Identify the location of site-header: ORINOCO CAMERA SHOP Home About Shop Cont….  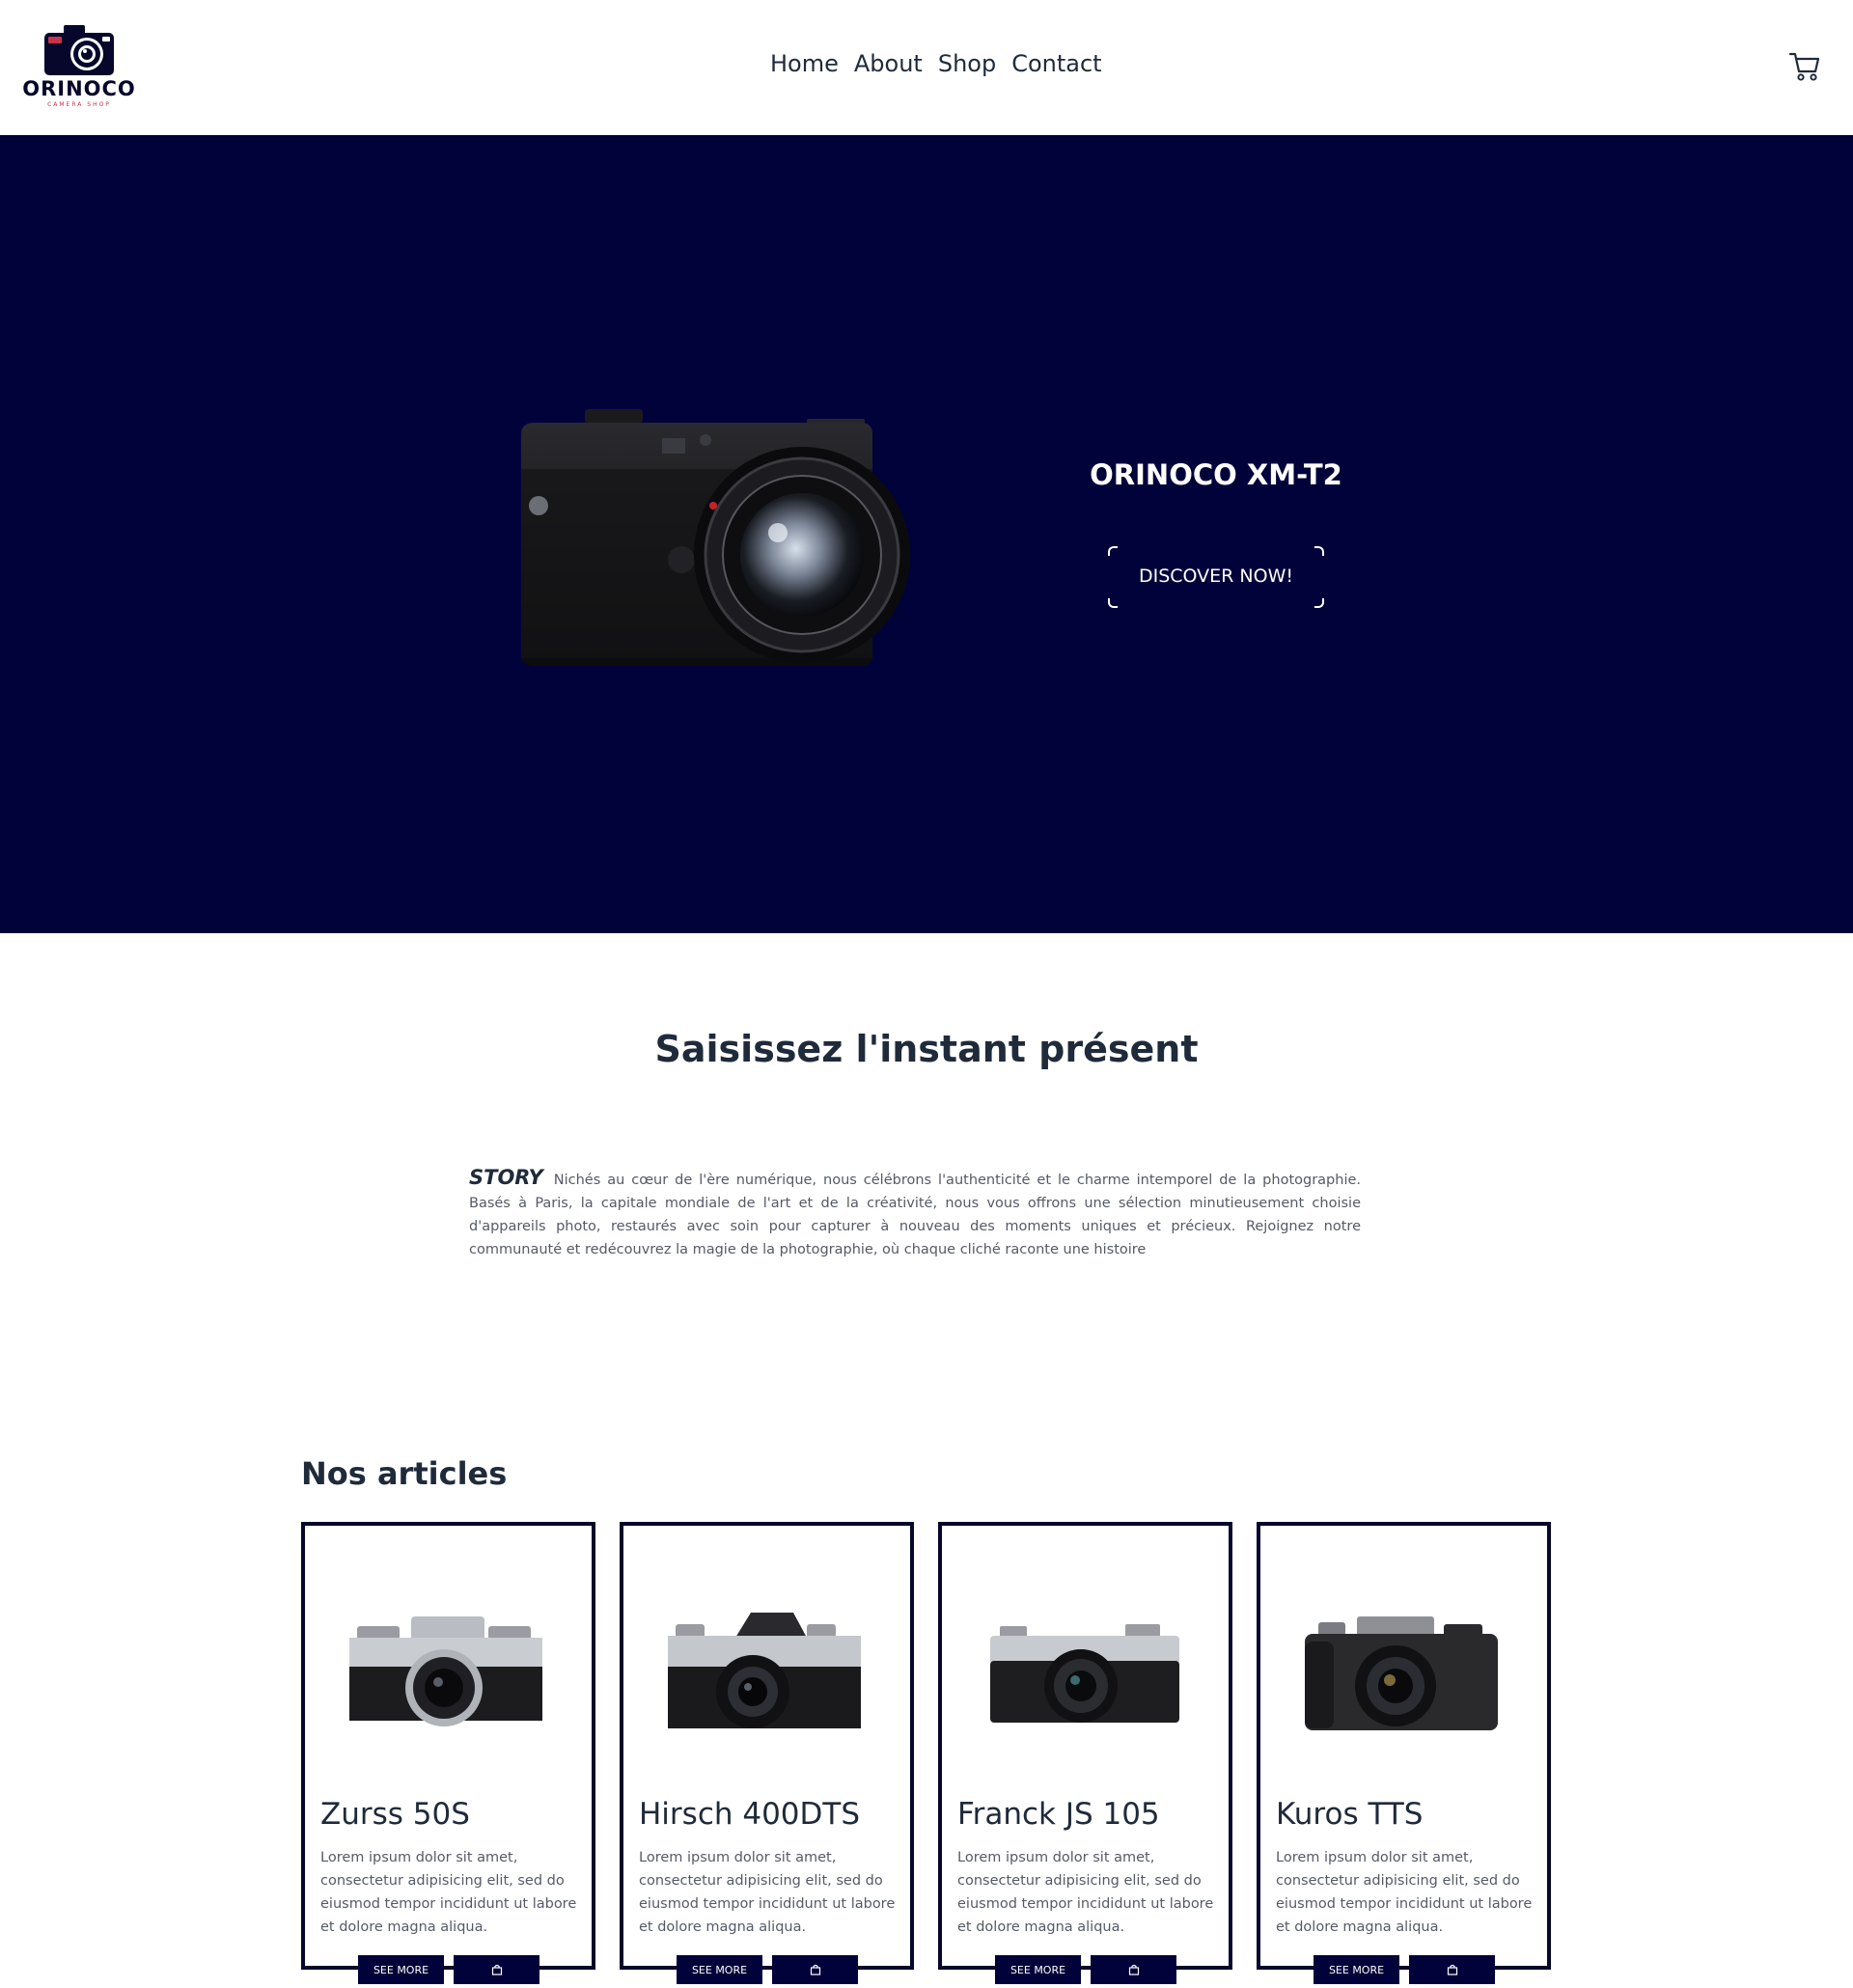
(926, 67).